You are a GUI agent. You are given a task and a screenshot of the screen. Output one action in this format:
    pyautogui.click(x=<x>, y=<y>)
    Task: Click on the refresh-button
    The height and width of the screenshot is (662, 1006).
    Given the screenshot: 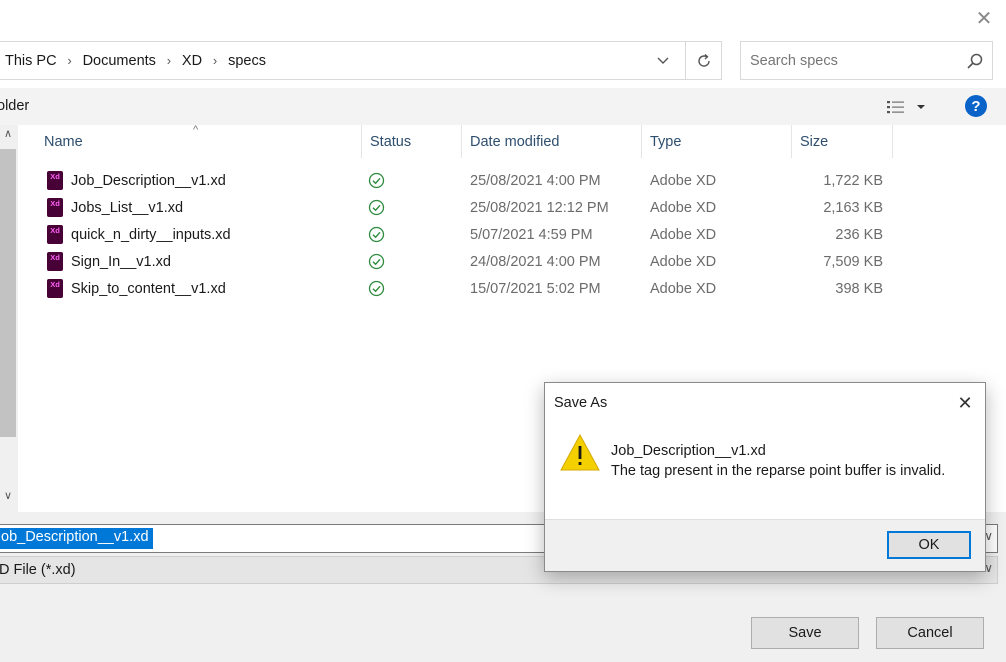 What is the action you would take?
    pyautogui.click(x=703, y=60)
    